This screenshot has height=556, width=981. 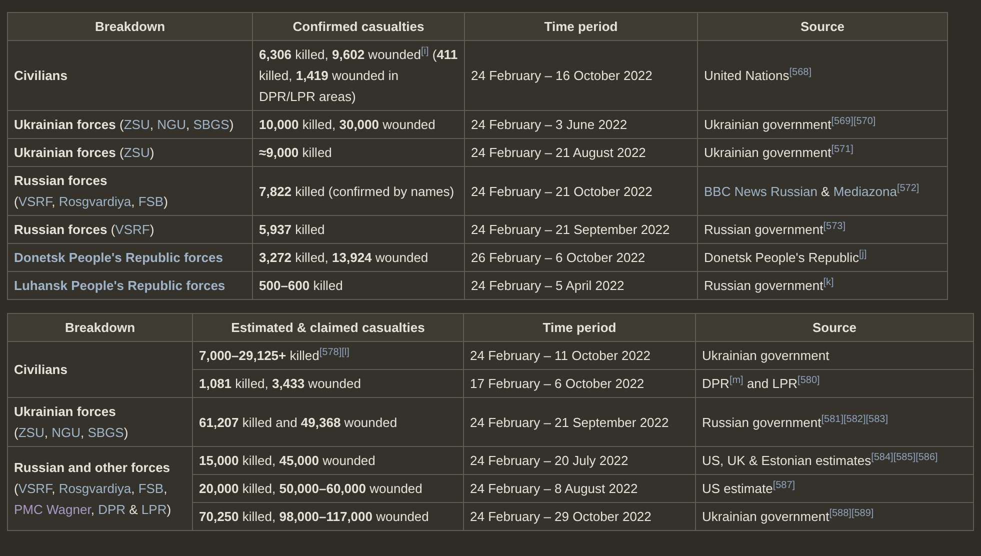 What do you see at coordinates (580, 516) in the screenshot?
I see `table-cell: 24 February – 29 October 2022` at bounding box center [580, 516].